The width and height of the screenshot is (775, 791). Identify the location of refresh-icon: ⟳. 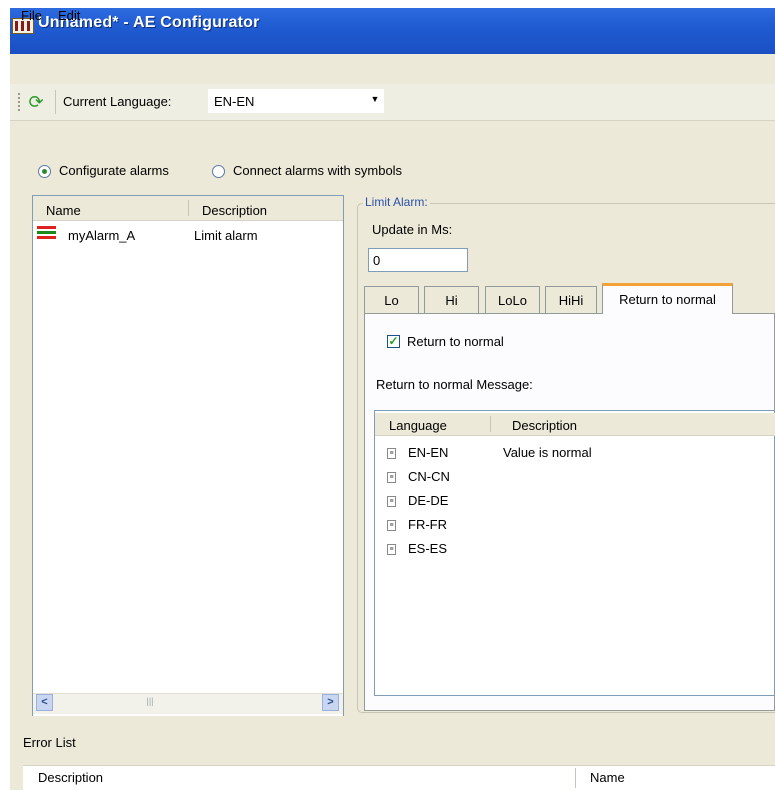
(36, 102).